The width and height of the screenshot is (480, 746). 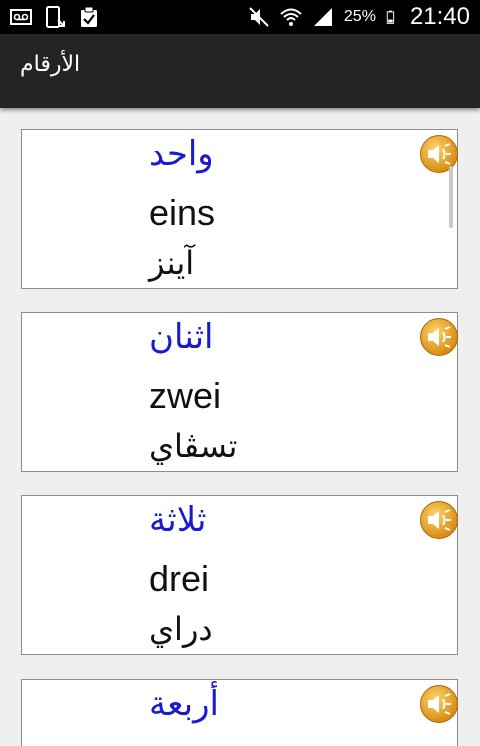 I want to click on mute-icon, so click(x=259, y=17).